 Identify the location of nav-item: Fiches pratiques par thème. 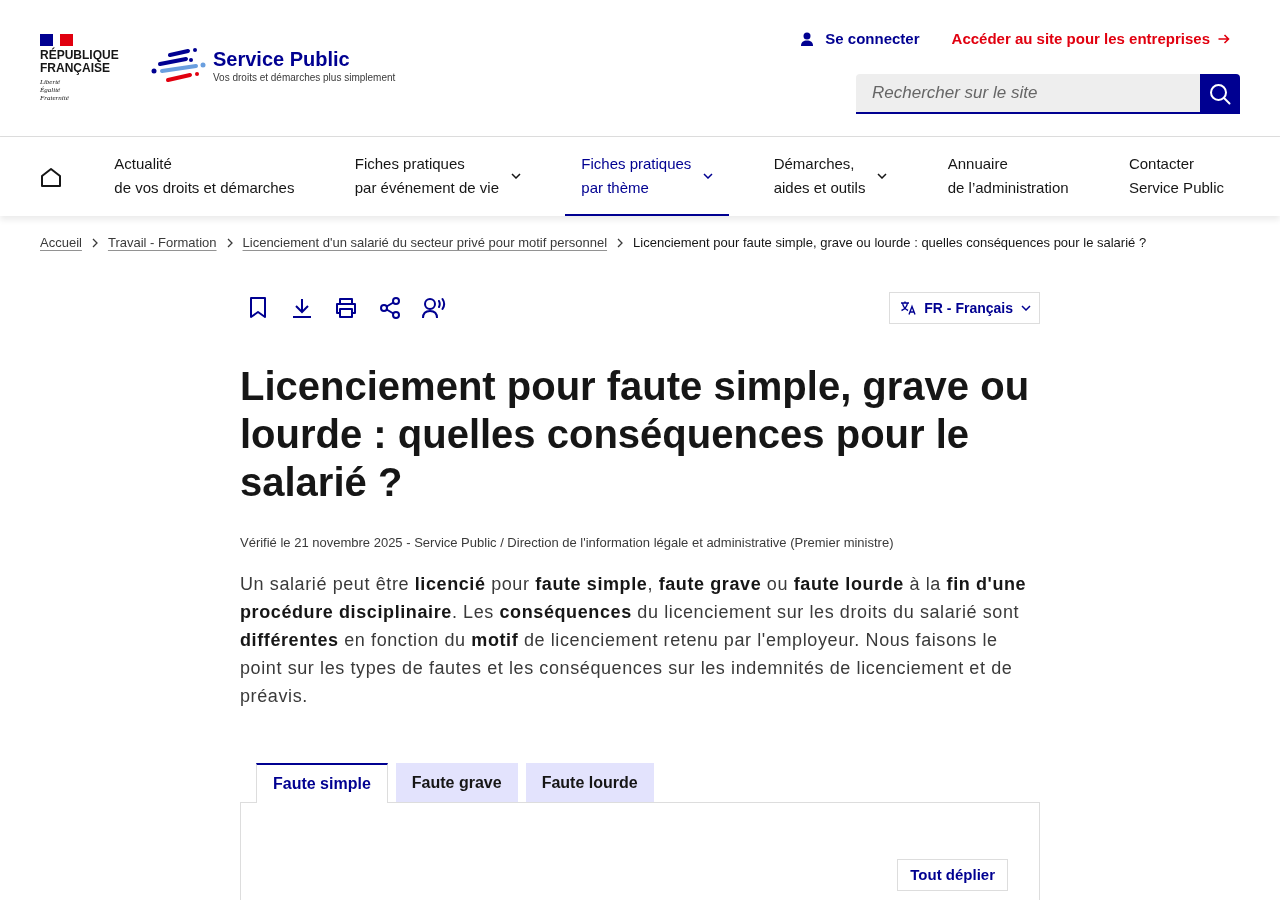
(647, 176).